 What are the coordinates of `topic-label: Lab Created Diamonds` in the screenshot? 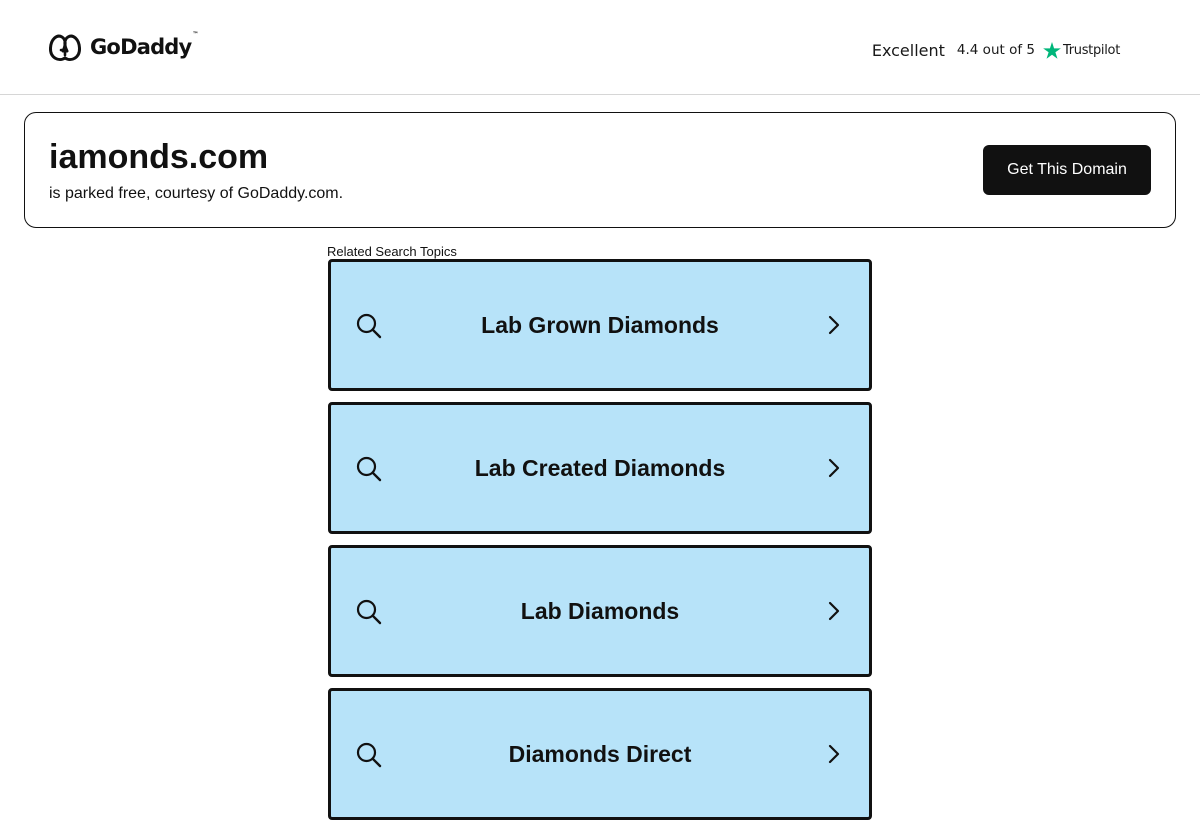 It's located at (600, 467).